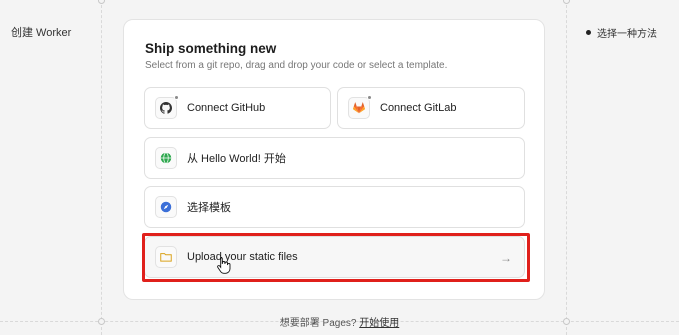 This screenshot has width=679, height=335. Describe the element at coordinates (41, 33) in the screenshot. I see `page-title: 创建 Worker` at that location.